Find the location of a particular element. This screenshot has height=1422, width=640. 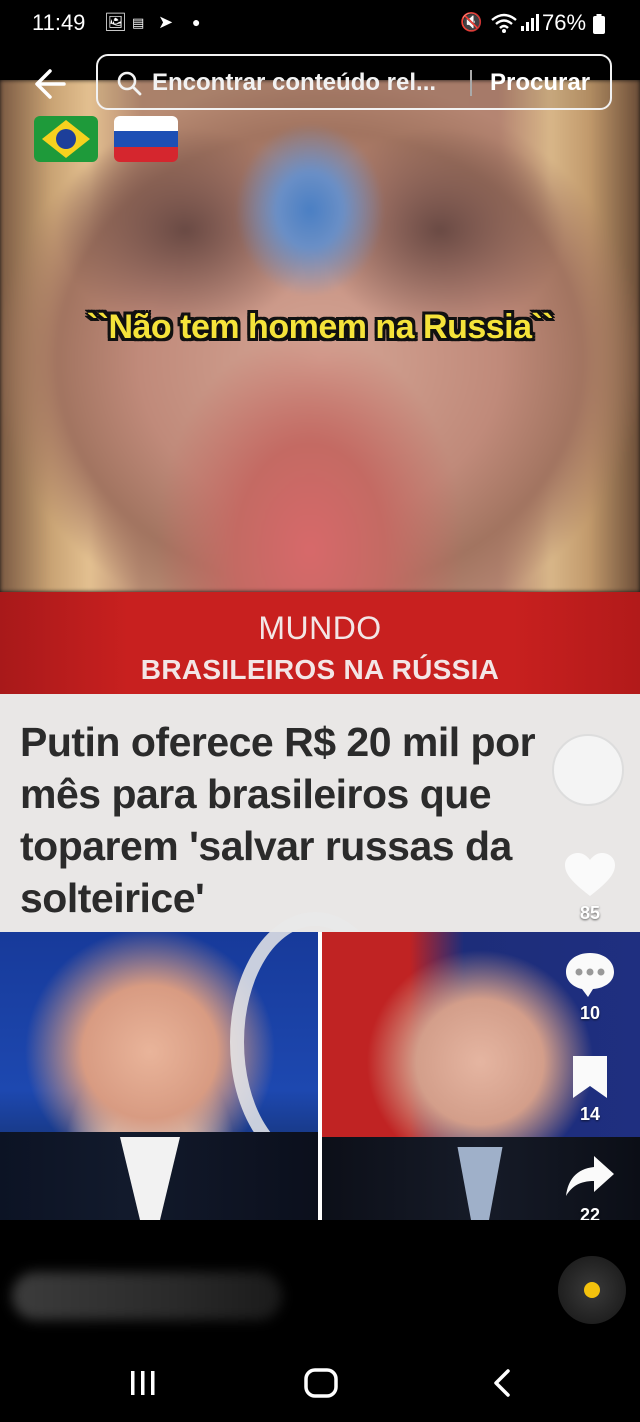

music-disc-icon is located at coordinates (592, 1290).